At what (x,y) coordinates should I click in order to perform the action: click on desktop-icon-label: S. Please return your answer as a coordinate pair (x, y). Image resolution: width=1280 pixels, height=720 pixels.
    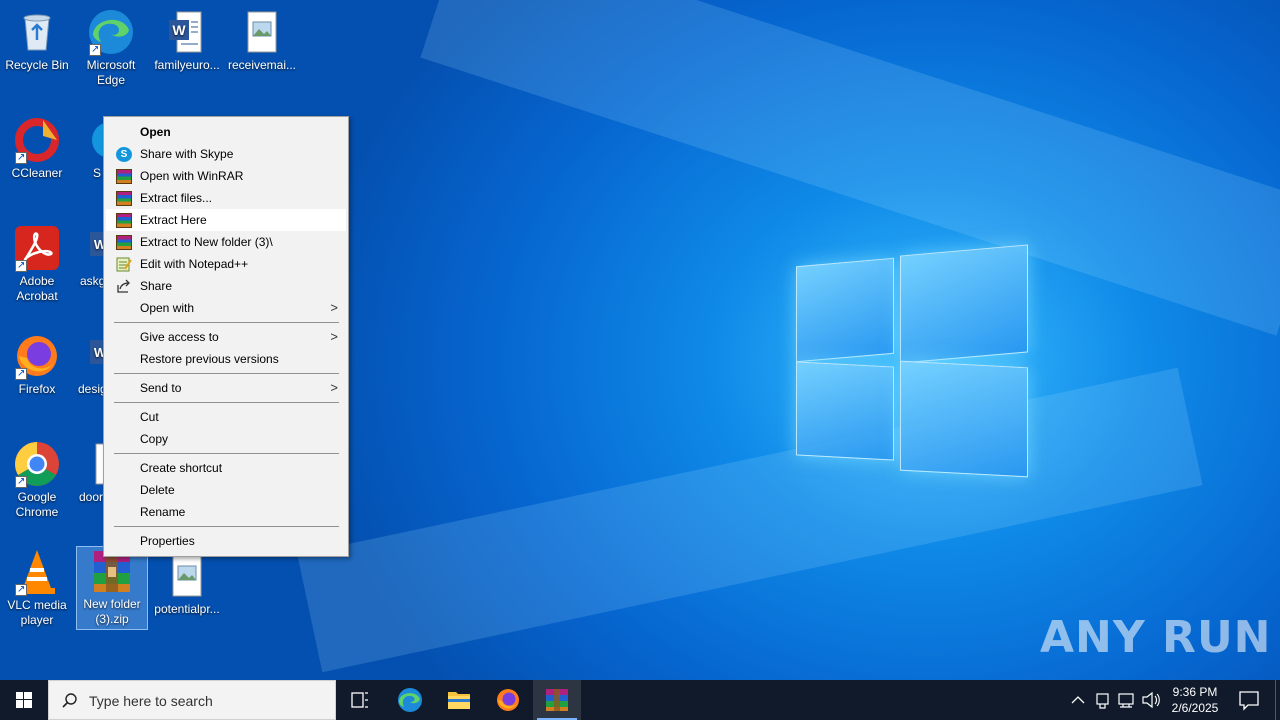
    Looking at the image, I should click on (96, 173).